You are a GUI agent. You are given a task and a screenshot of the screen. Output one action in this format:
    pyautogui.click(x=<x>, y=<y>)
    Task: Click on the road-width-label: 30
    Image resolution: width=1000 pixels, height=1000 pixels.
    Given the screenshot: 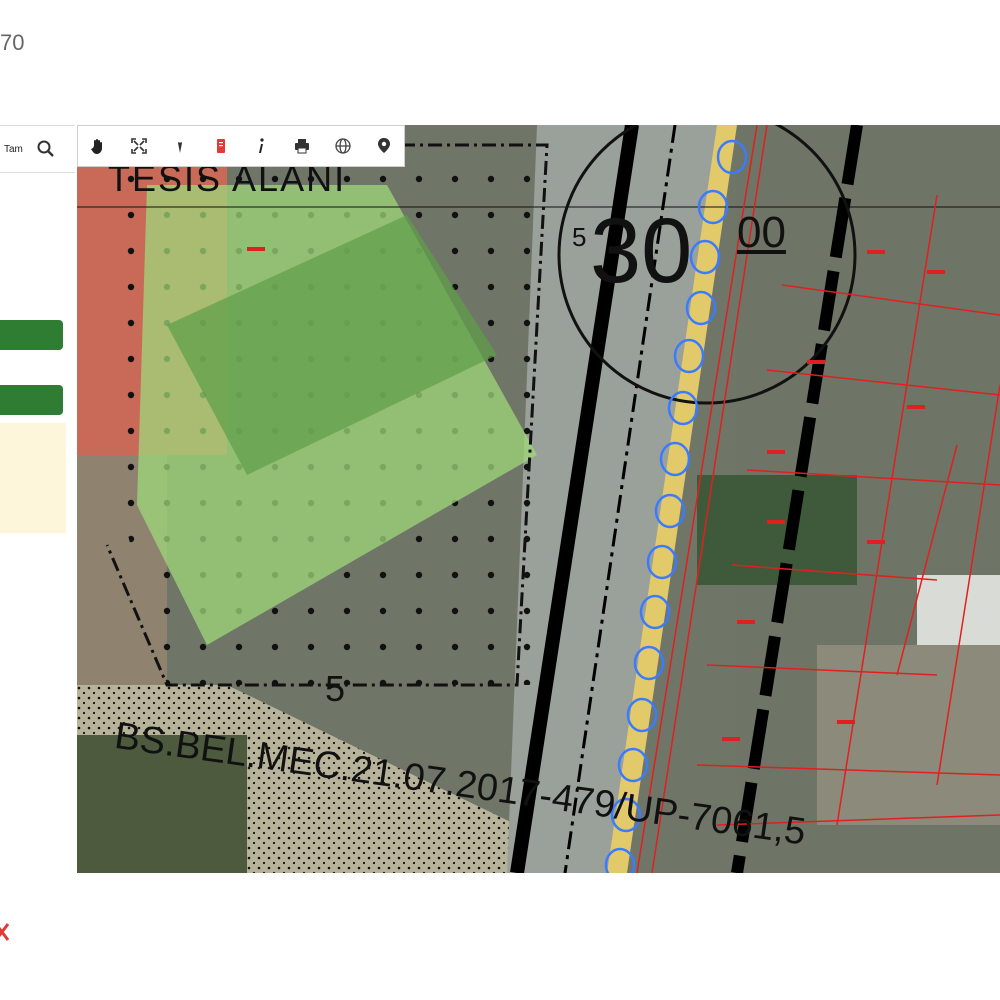 What is the action you would take?
    pyautogui.click(x=641, y=251)
    